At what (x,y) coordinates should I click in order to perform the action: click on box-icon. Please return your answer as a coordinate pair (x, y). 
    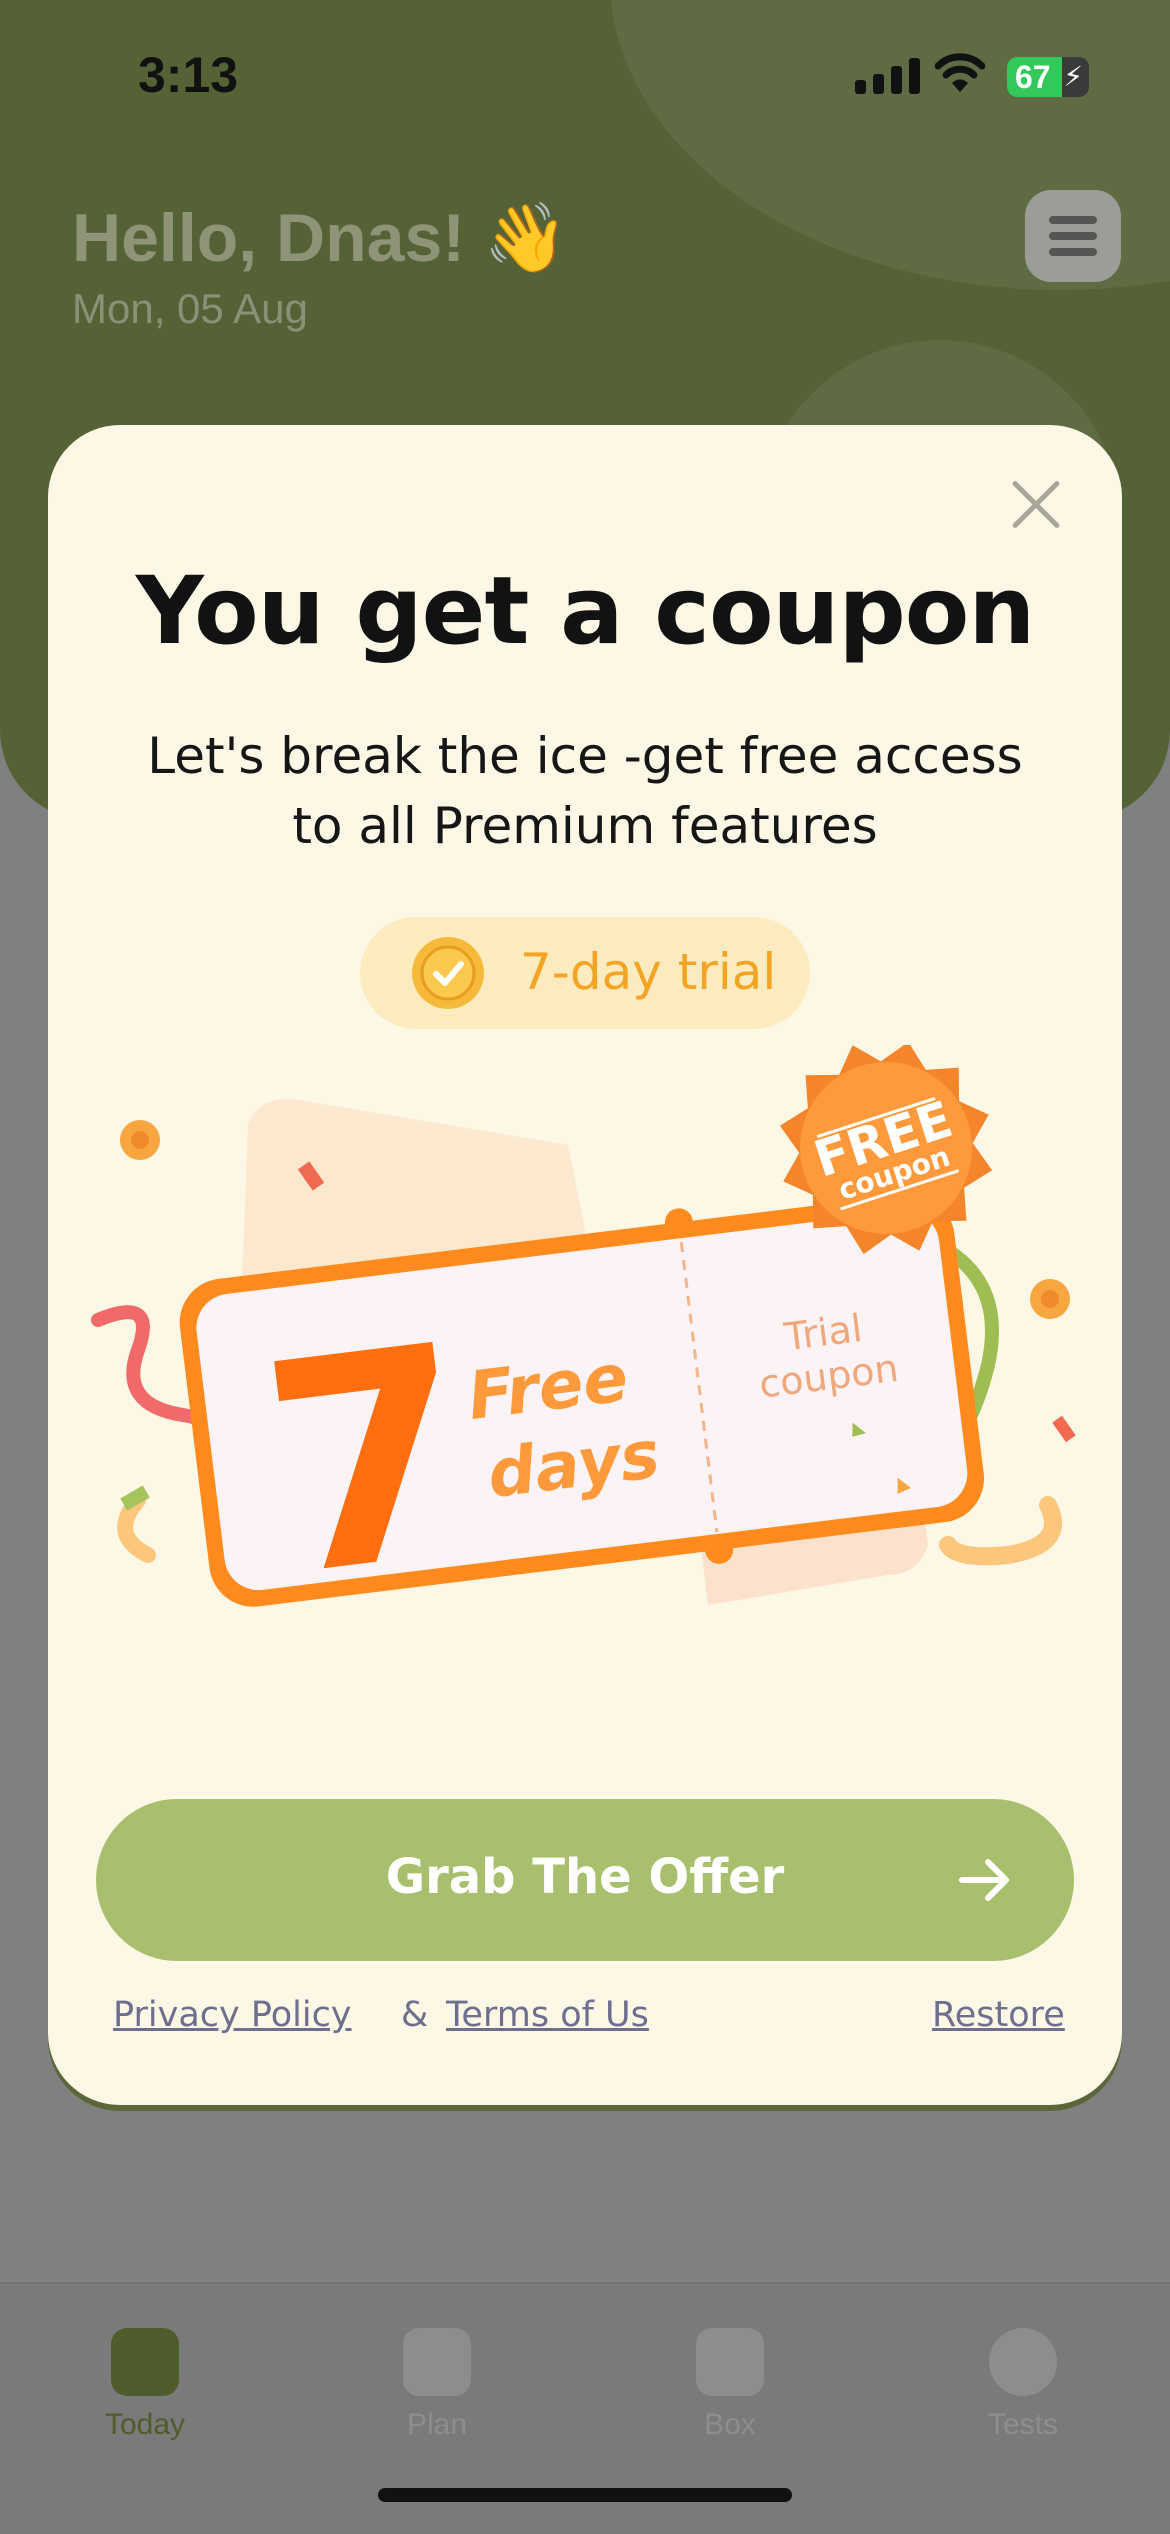
    Looking at the image, I should click on (730, 2362).